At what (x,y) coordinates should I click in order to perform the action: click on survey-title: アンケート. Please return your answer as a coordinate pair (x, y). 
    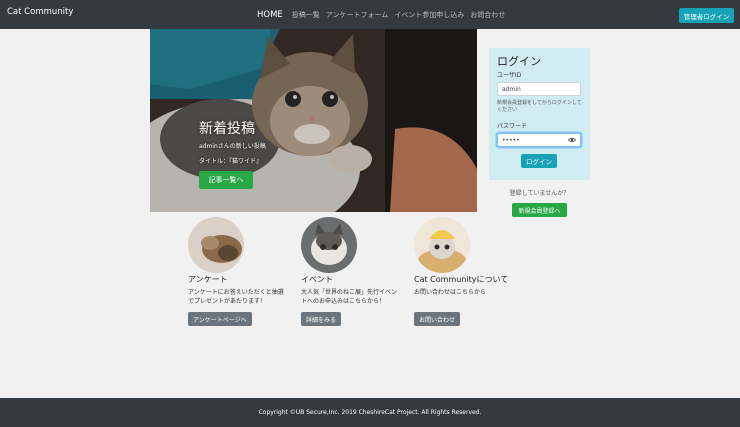
    Looking at the image, I should click on (208, 279).